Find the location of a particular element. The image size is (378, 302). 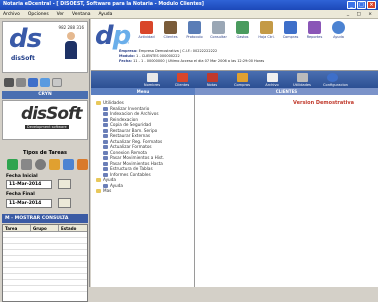

quick-icons is located at coordinates (33, 82).